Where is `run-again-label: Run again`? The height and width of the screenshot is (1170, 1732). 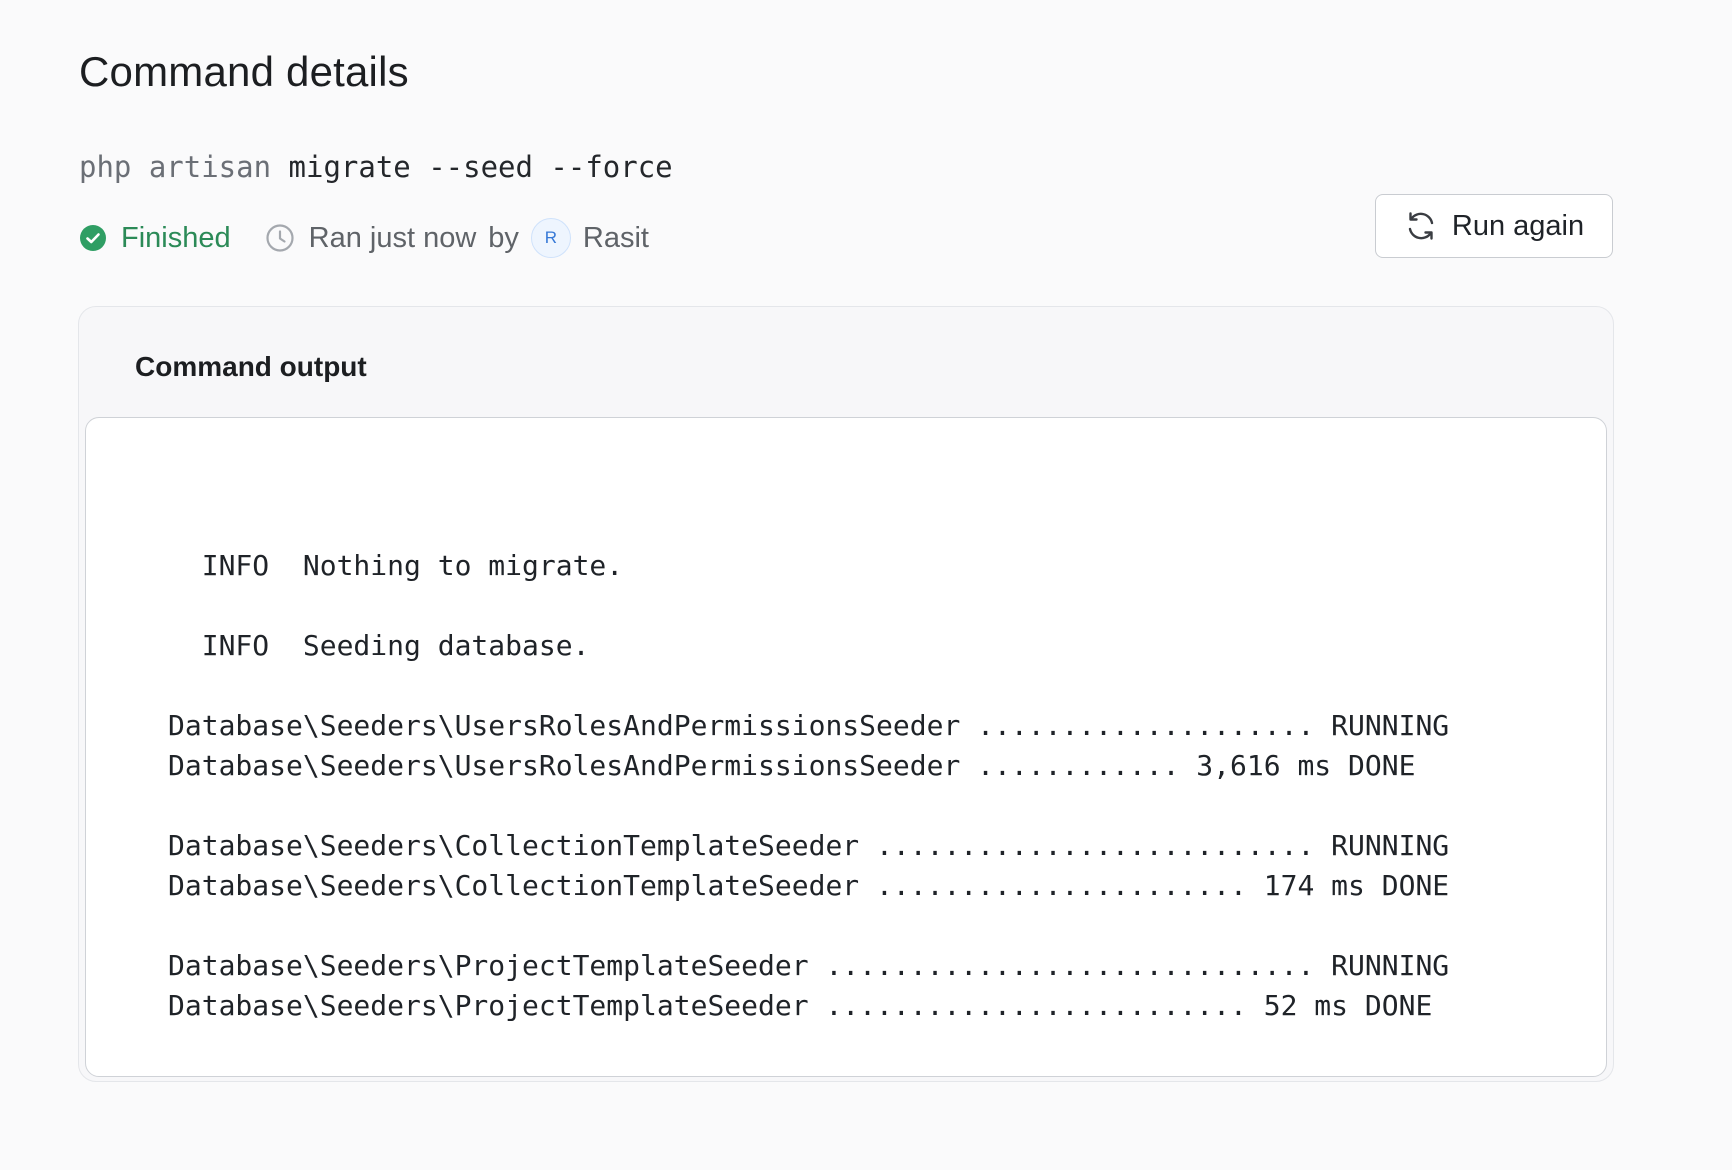 run-again-label: Run again is located at coordinates (1518, 225).